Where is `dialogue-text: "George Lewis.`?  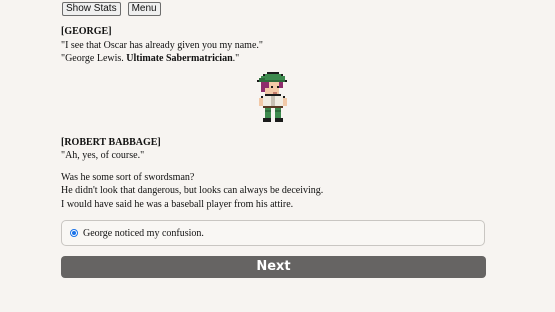
dialogue-text: "George Lewis. is located at coordinates (94, 58).